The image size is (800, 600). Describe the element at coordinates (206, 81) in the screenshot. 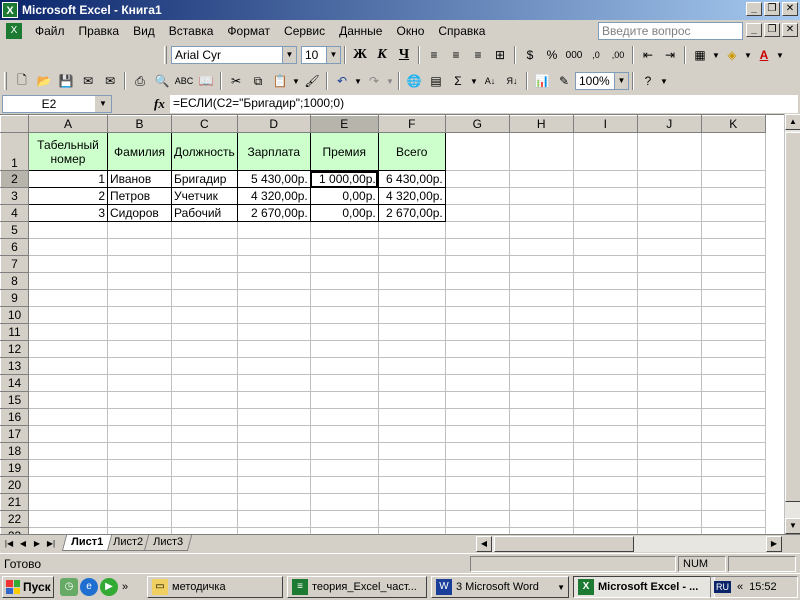

I see `research-icon: 📖` at that location.